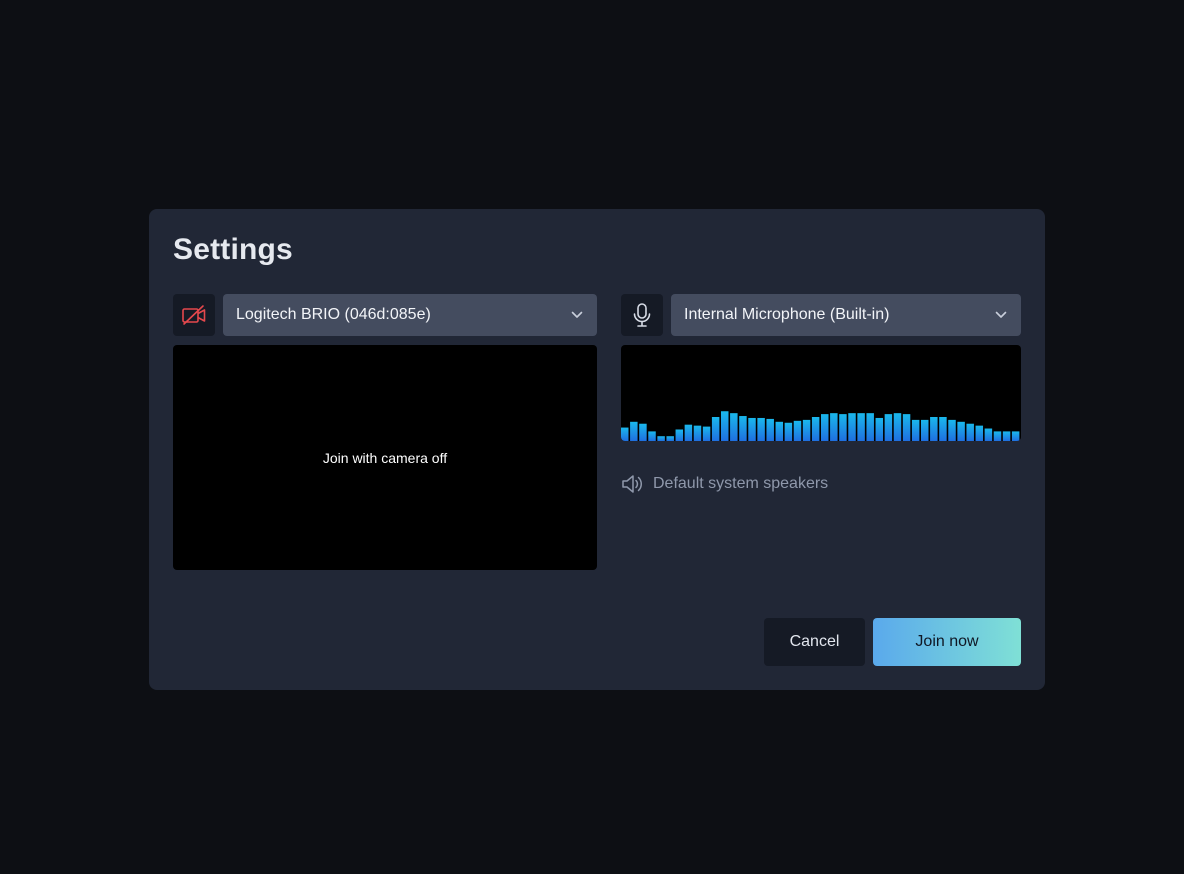 Image resolution: width=1184 pixels, height=874 pixels. I want to click on camera-toggle-button, so click(194, 315).